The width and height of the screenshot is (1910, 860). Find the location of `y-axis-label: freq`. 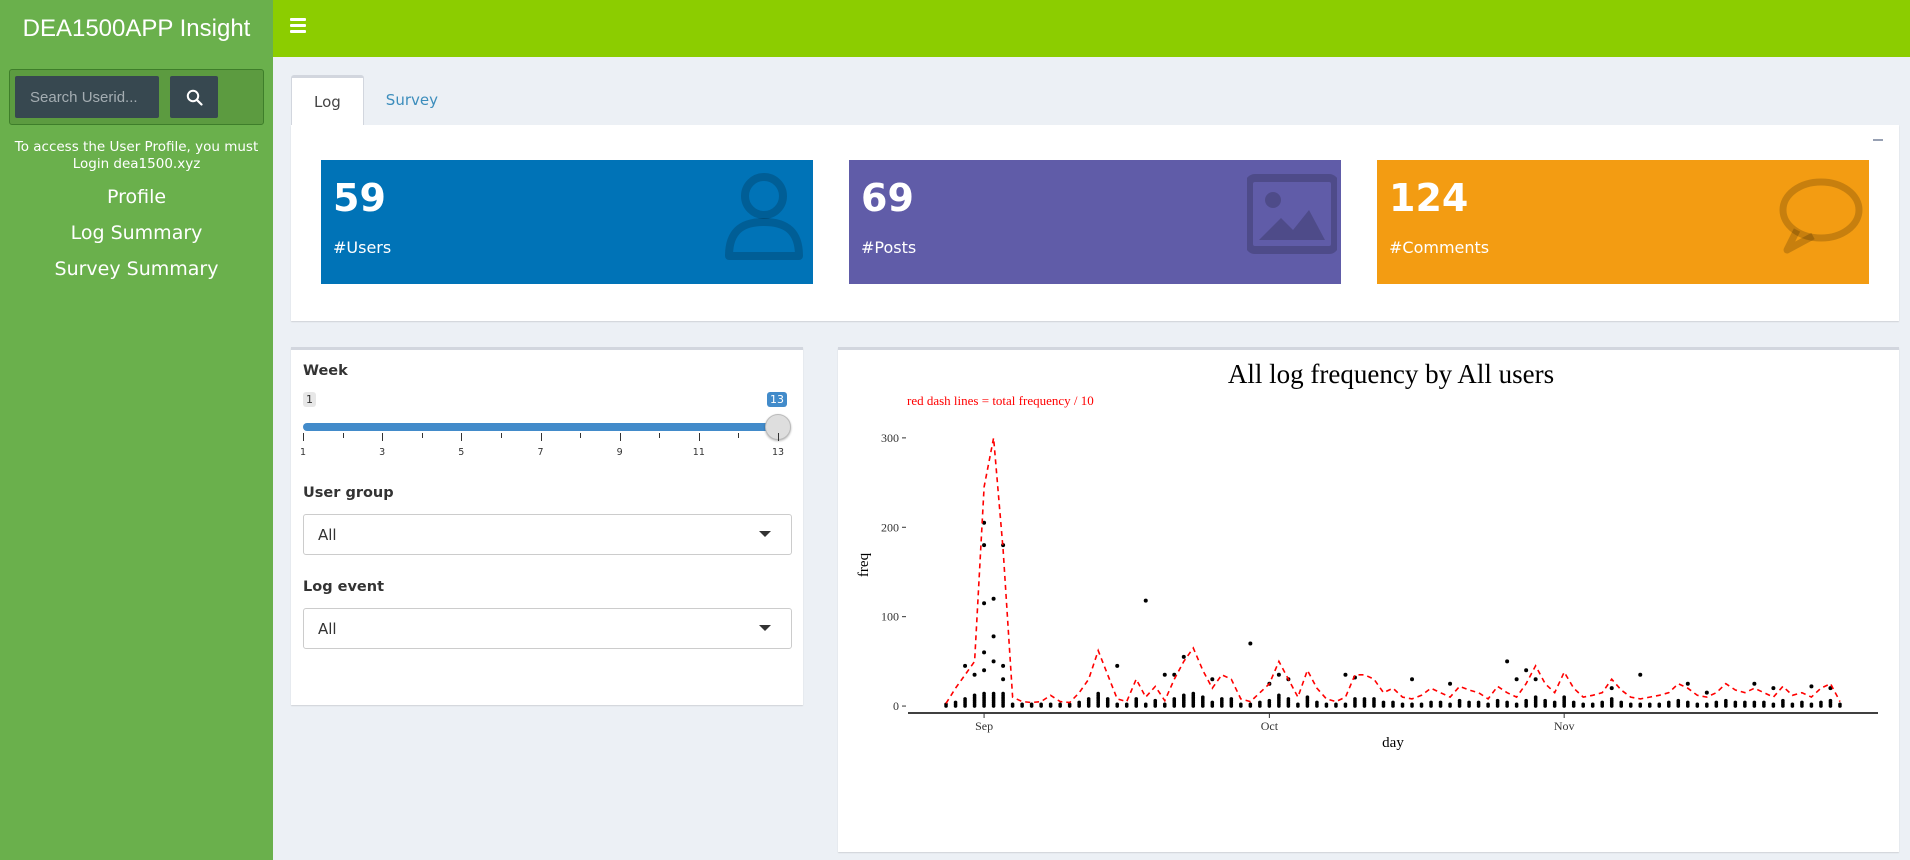

y-axis-label: freq is located at coordinates (864, 564).